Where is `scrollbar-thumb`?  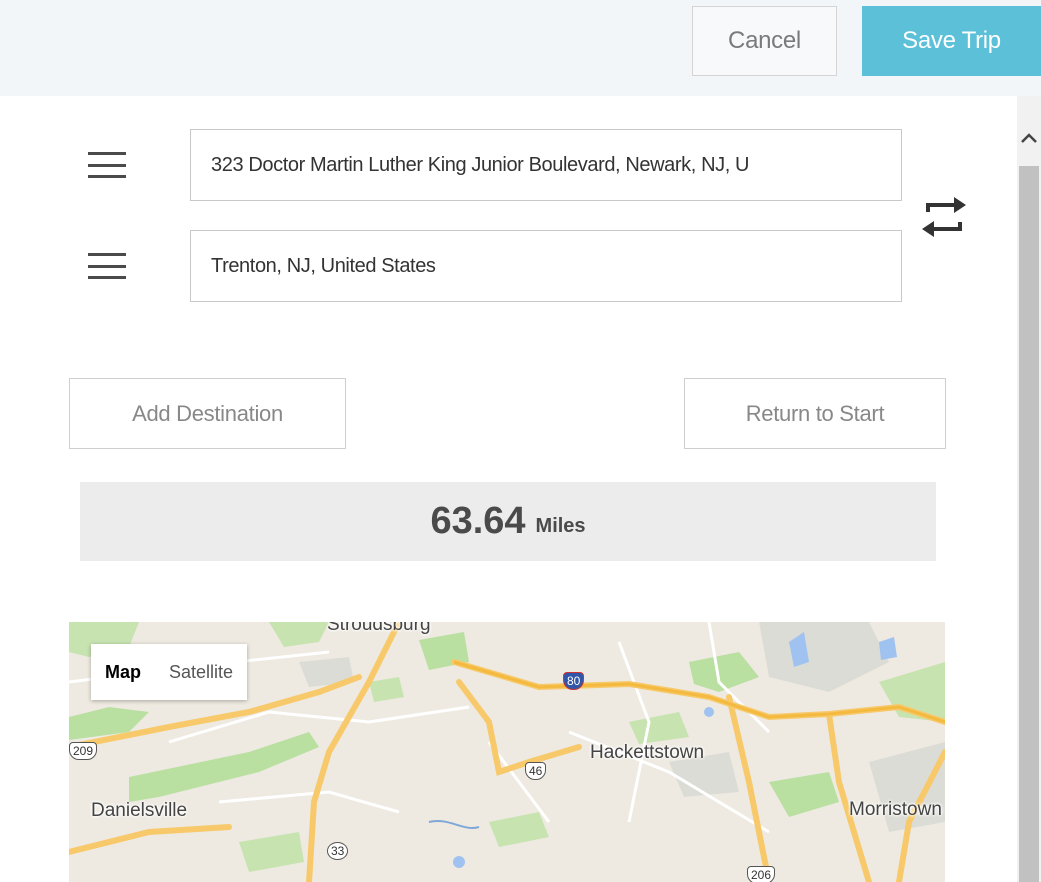 scrollbar-thumb is located at coordinates (1029, 524).